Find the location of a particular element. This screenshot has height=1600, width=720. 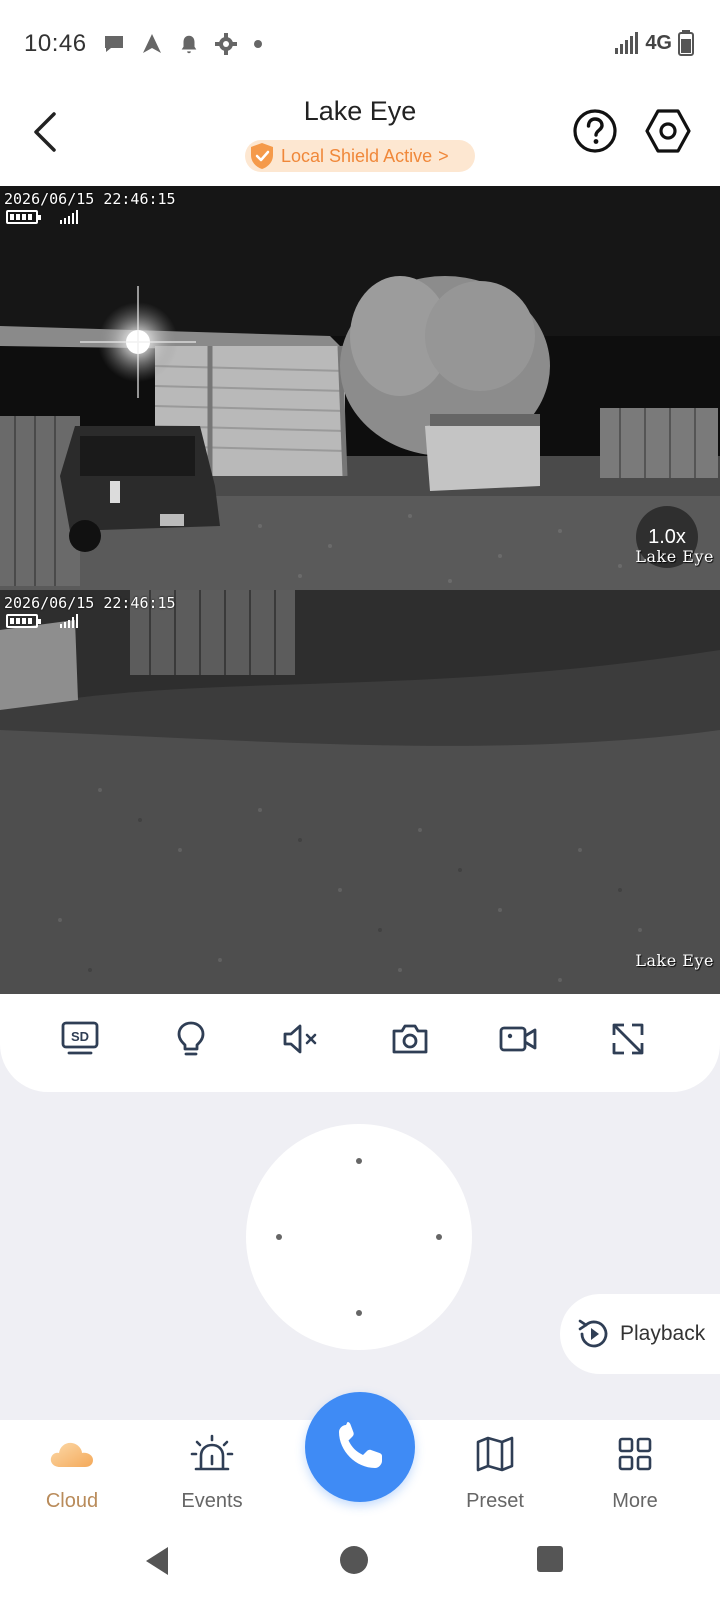

map-icon is located at coordinates (495, 1454).